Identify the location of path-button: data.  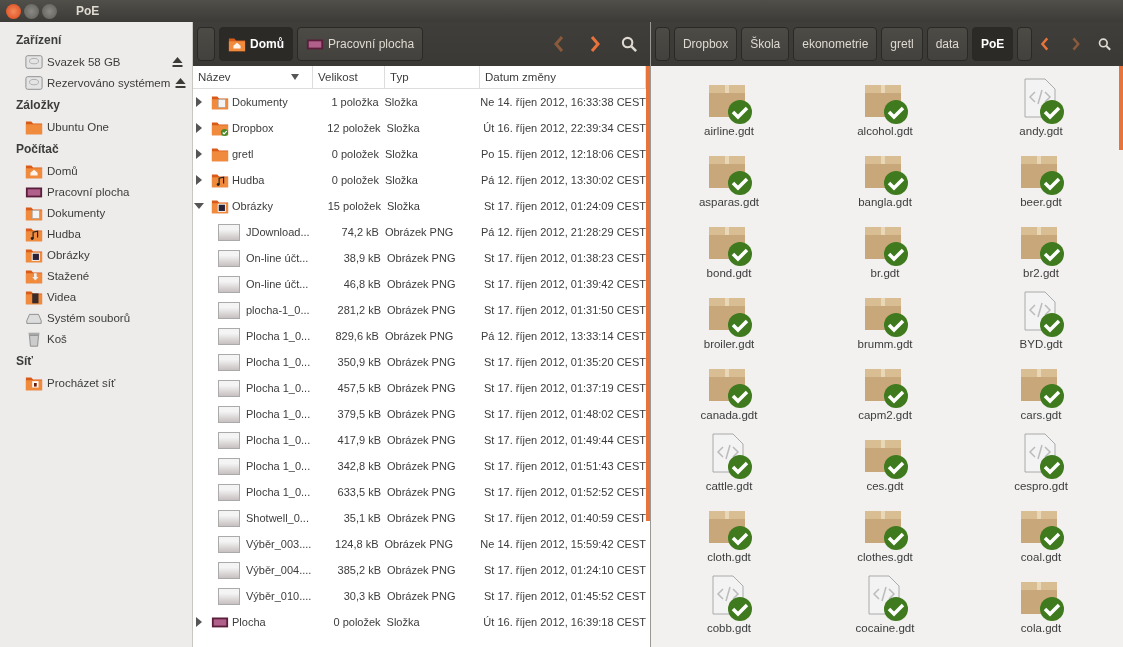
(947, 44).